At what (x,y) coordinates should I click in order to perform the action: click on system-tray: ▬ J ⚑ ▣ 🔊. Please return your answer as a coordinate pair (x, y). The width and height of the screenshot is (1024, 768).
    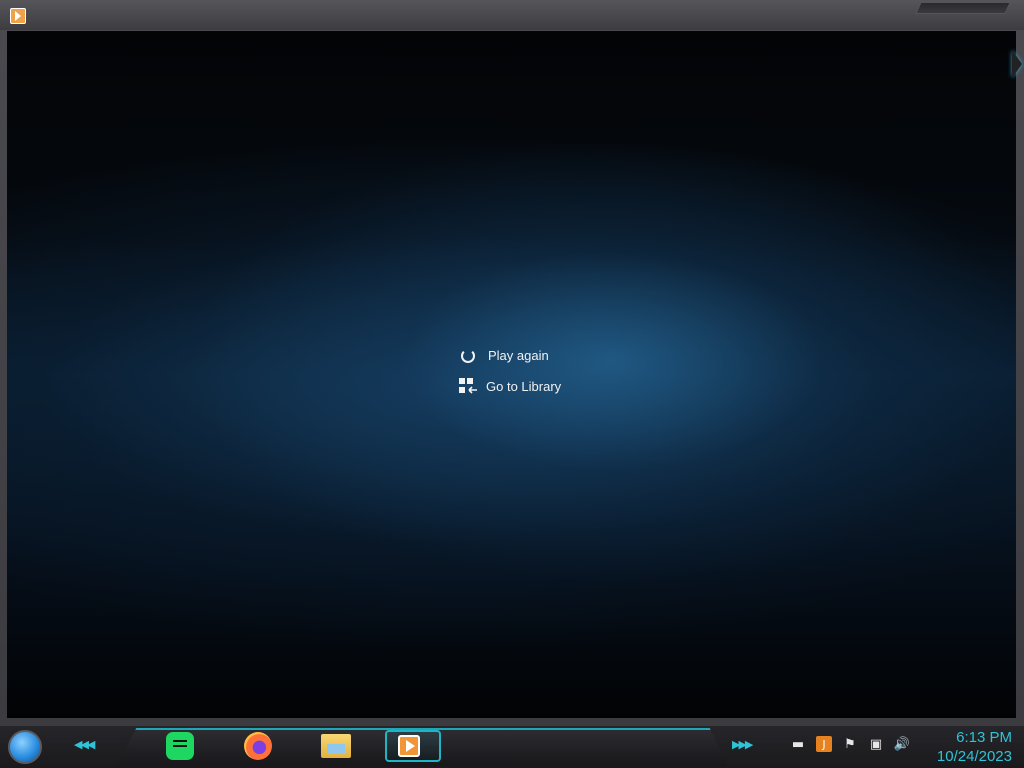
    Looking at the image, I should click on (850, 744).